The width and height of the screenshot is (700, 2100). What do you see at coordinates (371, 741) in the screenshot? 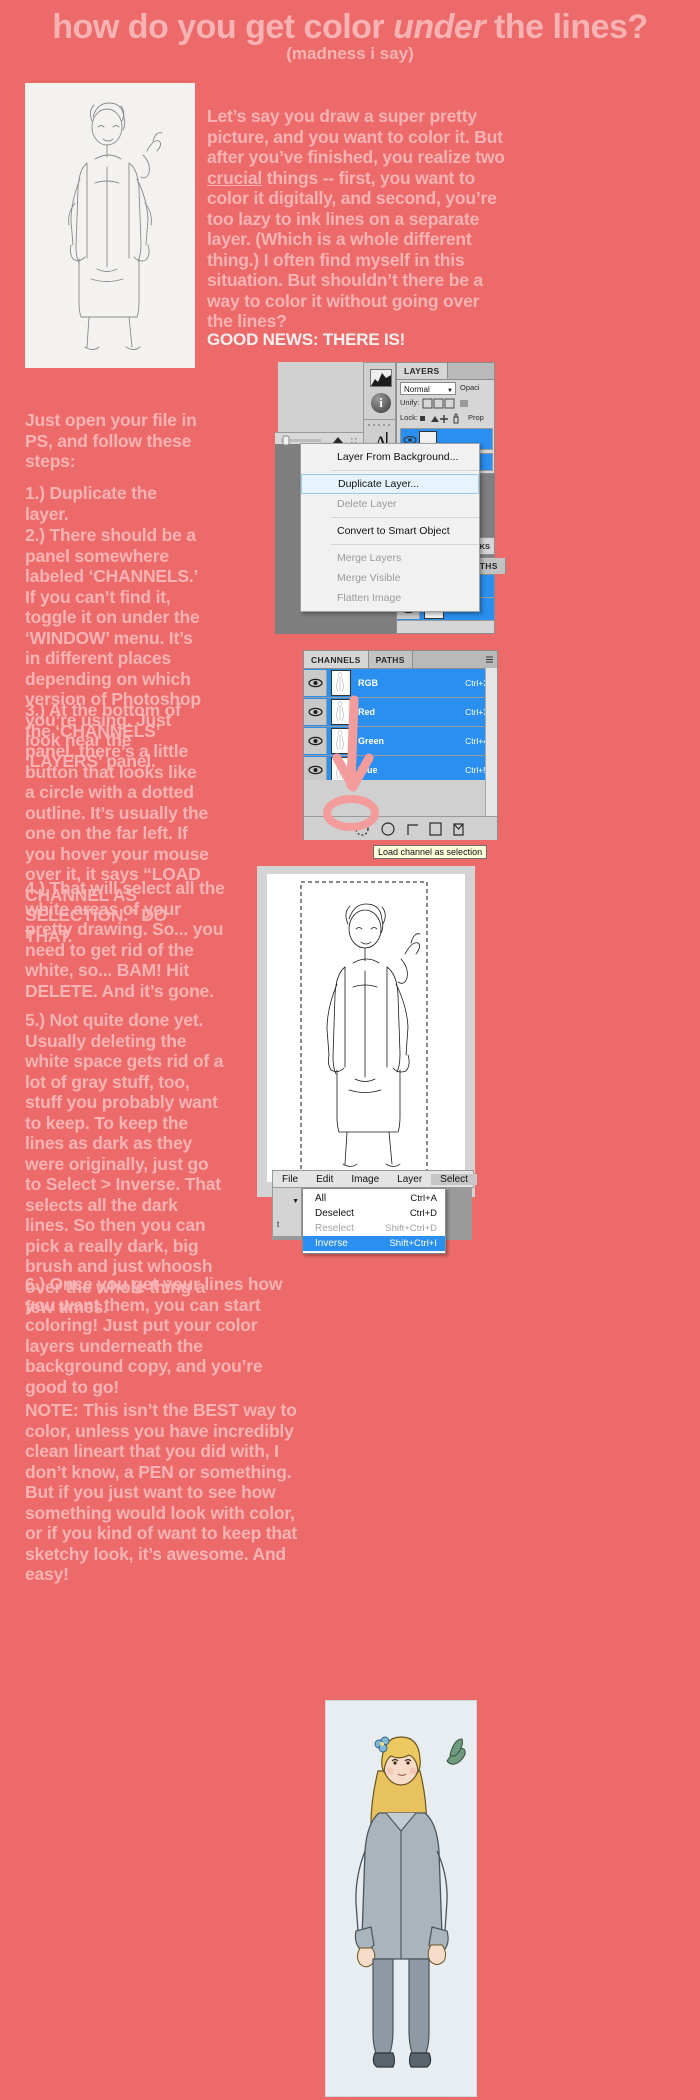
I see `channel-name: Green` at bounding box center [371, 741].